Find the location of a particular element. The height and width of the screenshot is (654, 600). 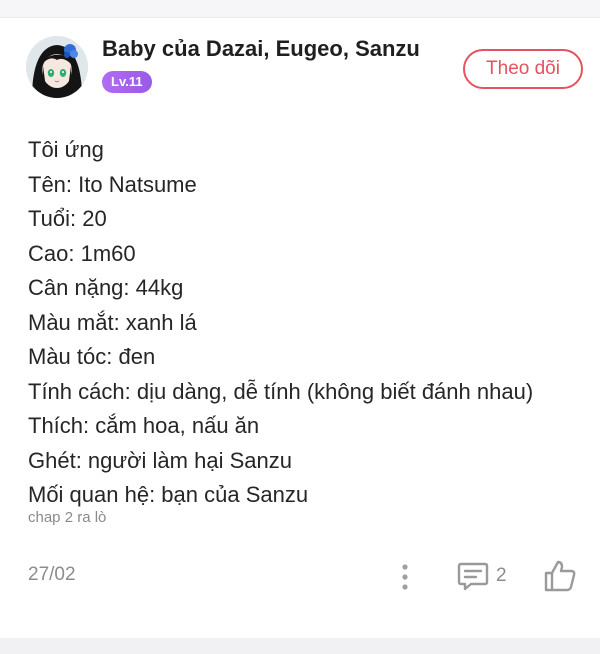

post-line: Tuổi: 20 is located at coordinates (67, 218).